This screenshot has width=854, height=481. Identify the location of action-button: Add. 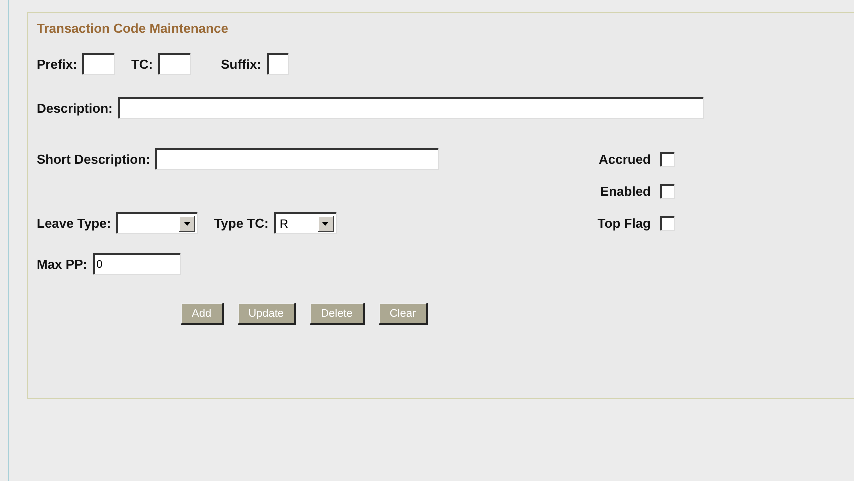
(202, 314).